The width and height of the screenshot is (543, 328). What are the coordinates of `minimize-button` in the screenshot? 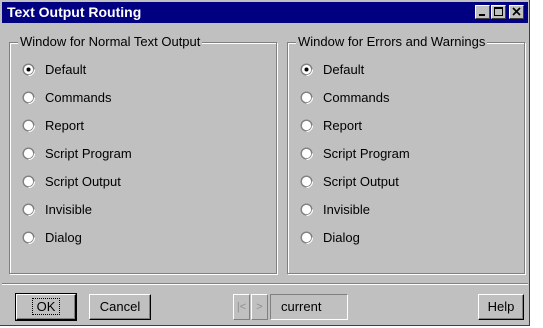 It's located at (482, 12).